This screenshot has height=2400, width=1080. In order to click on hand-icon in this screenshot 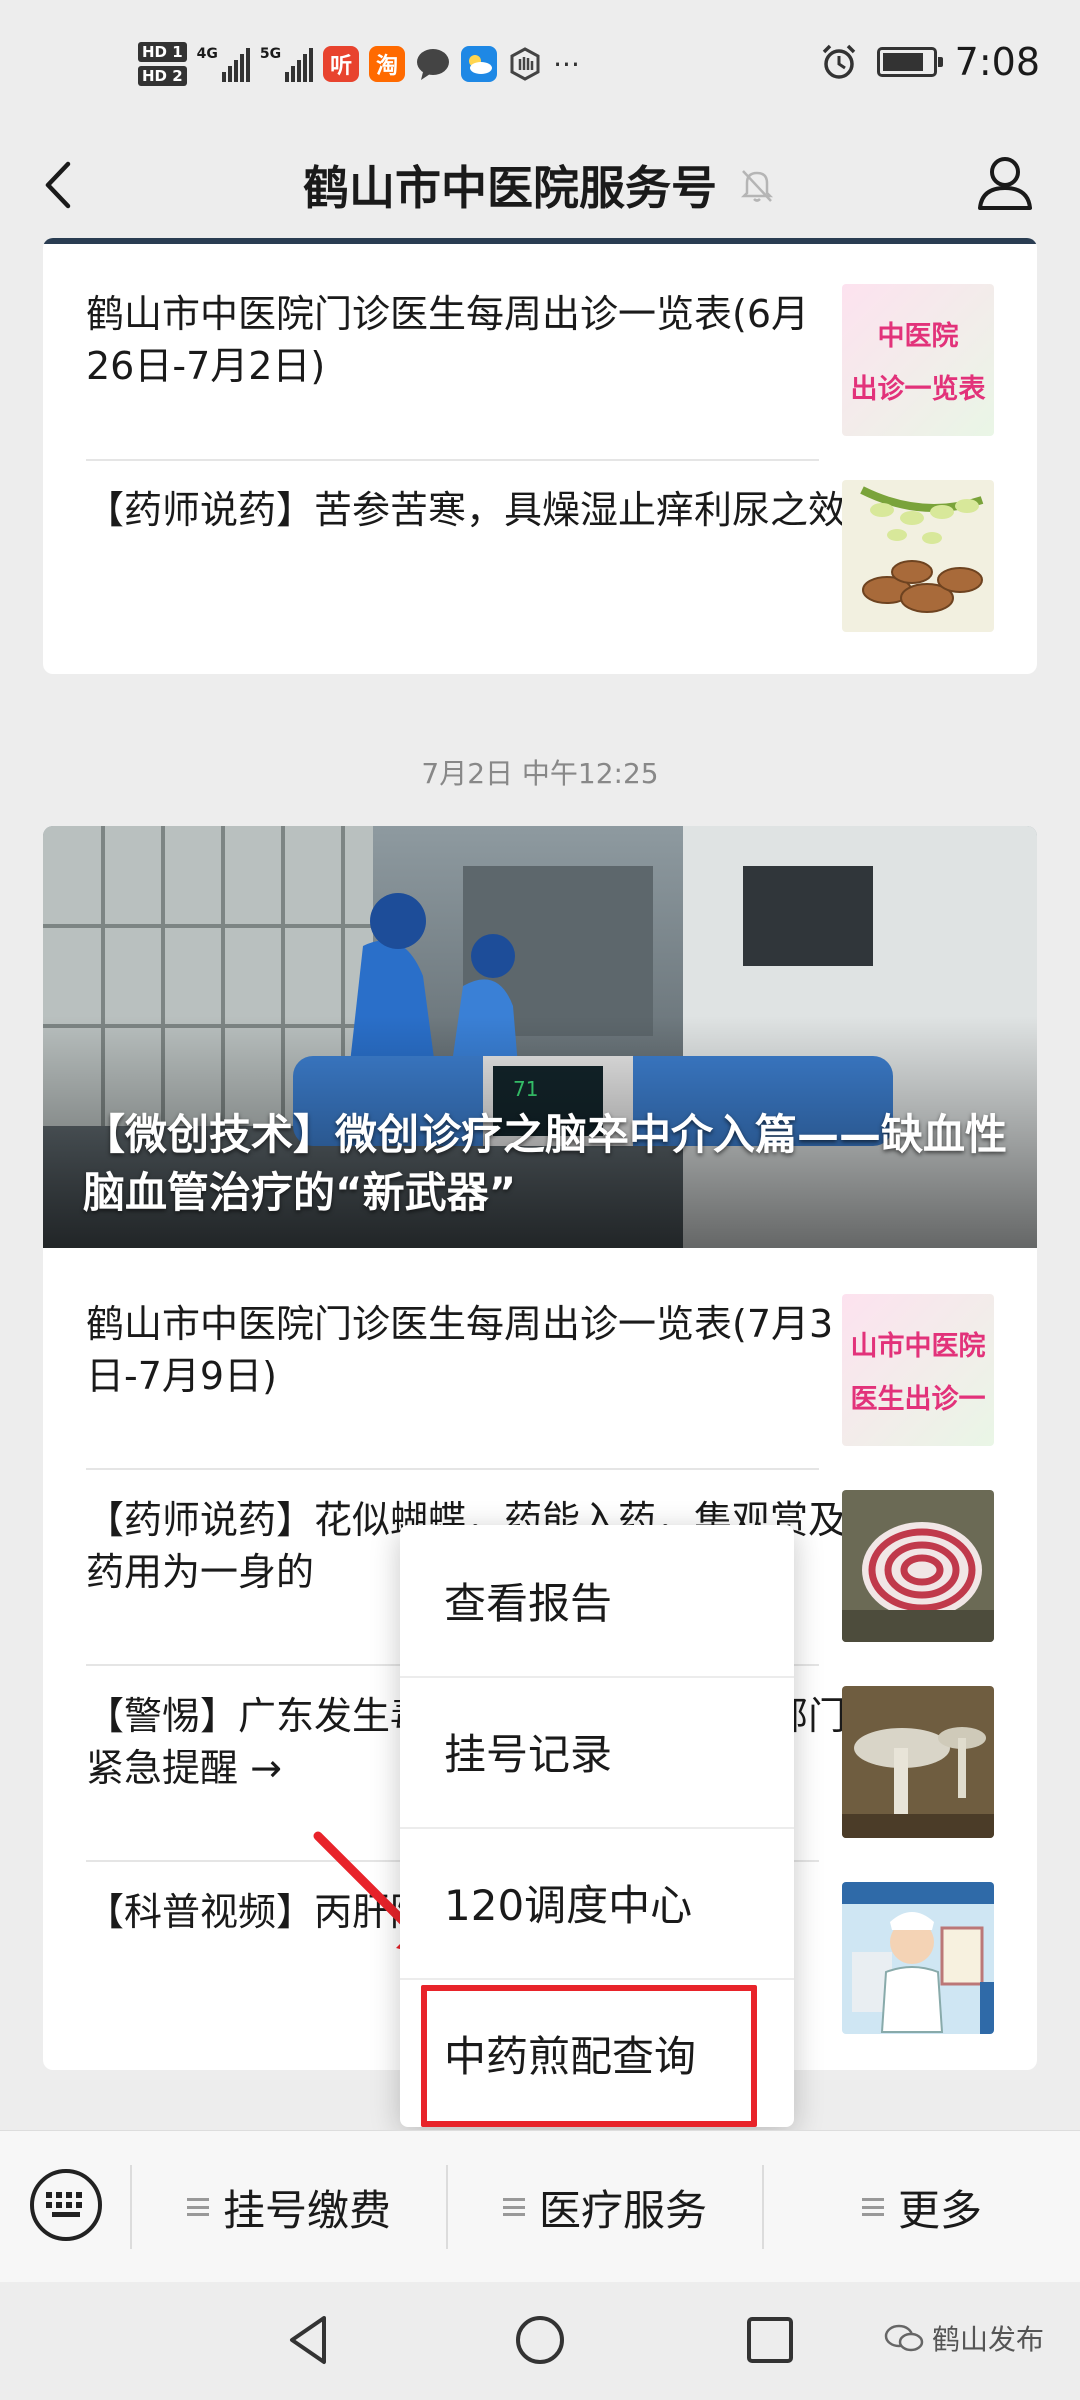, I will do `click(525, 64)`.